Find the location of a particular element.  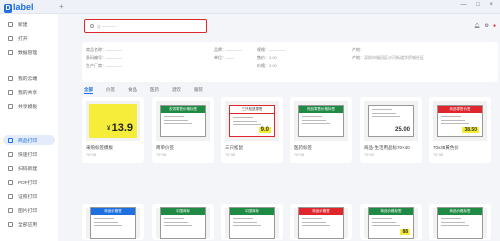

sidebar-item: 图片打印 is located at coordinates (29, 210).